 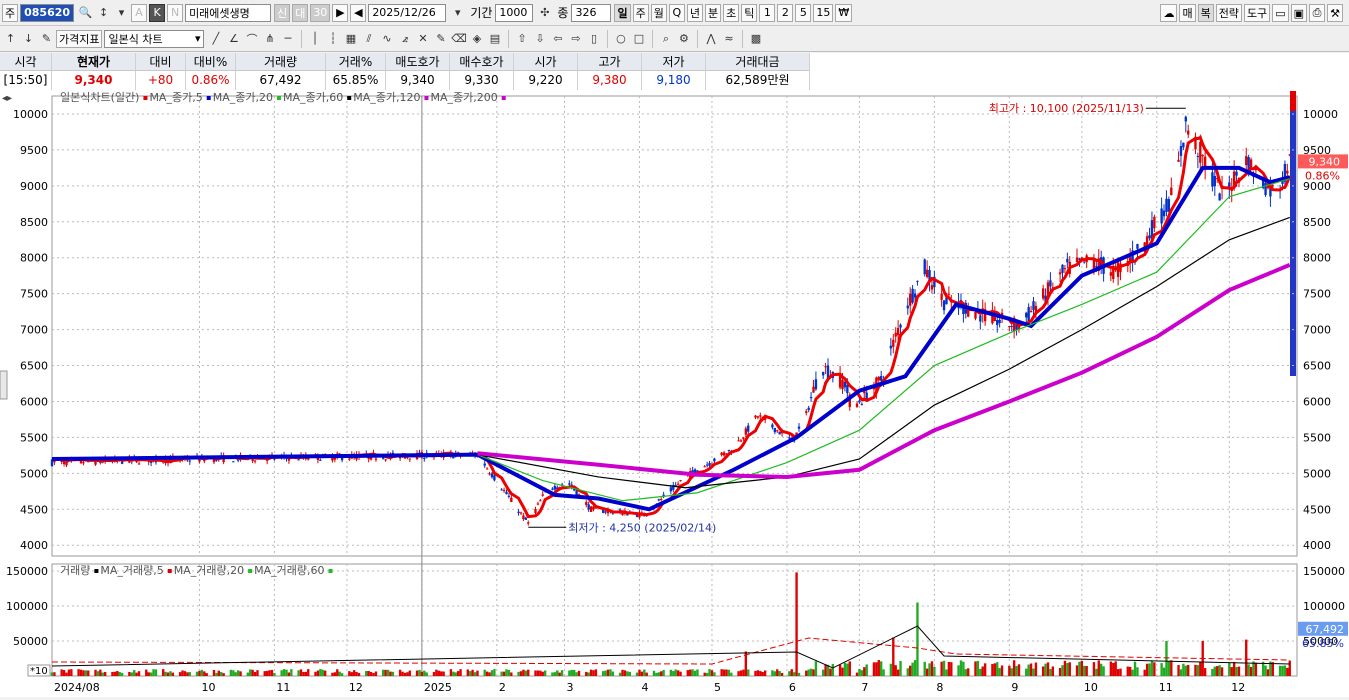 I want to click on draw-cross-icon: ✕, so click(x=422, y=39).